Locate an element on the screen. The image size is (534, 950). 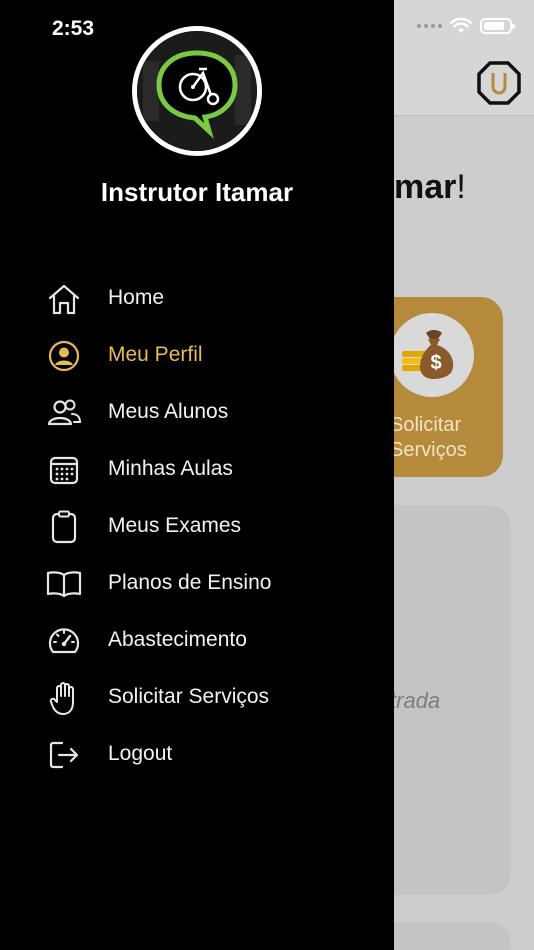
hand-icon is located at coordinates (64, 698).